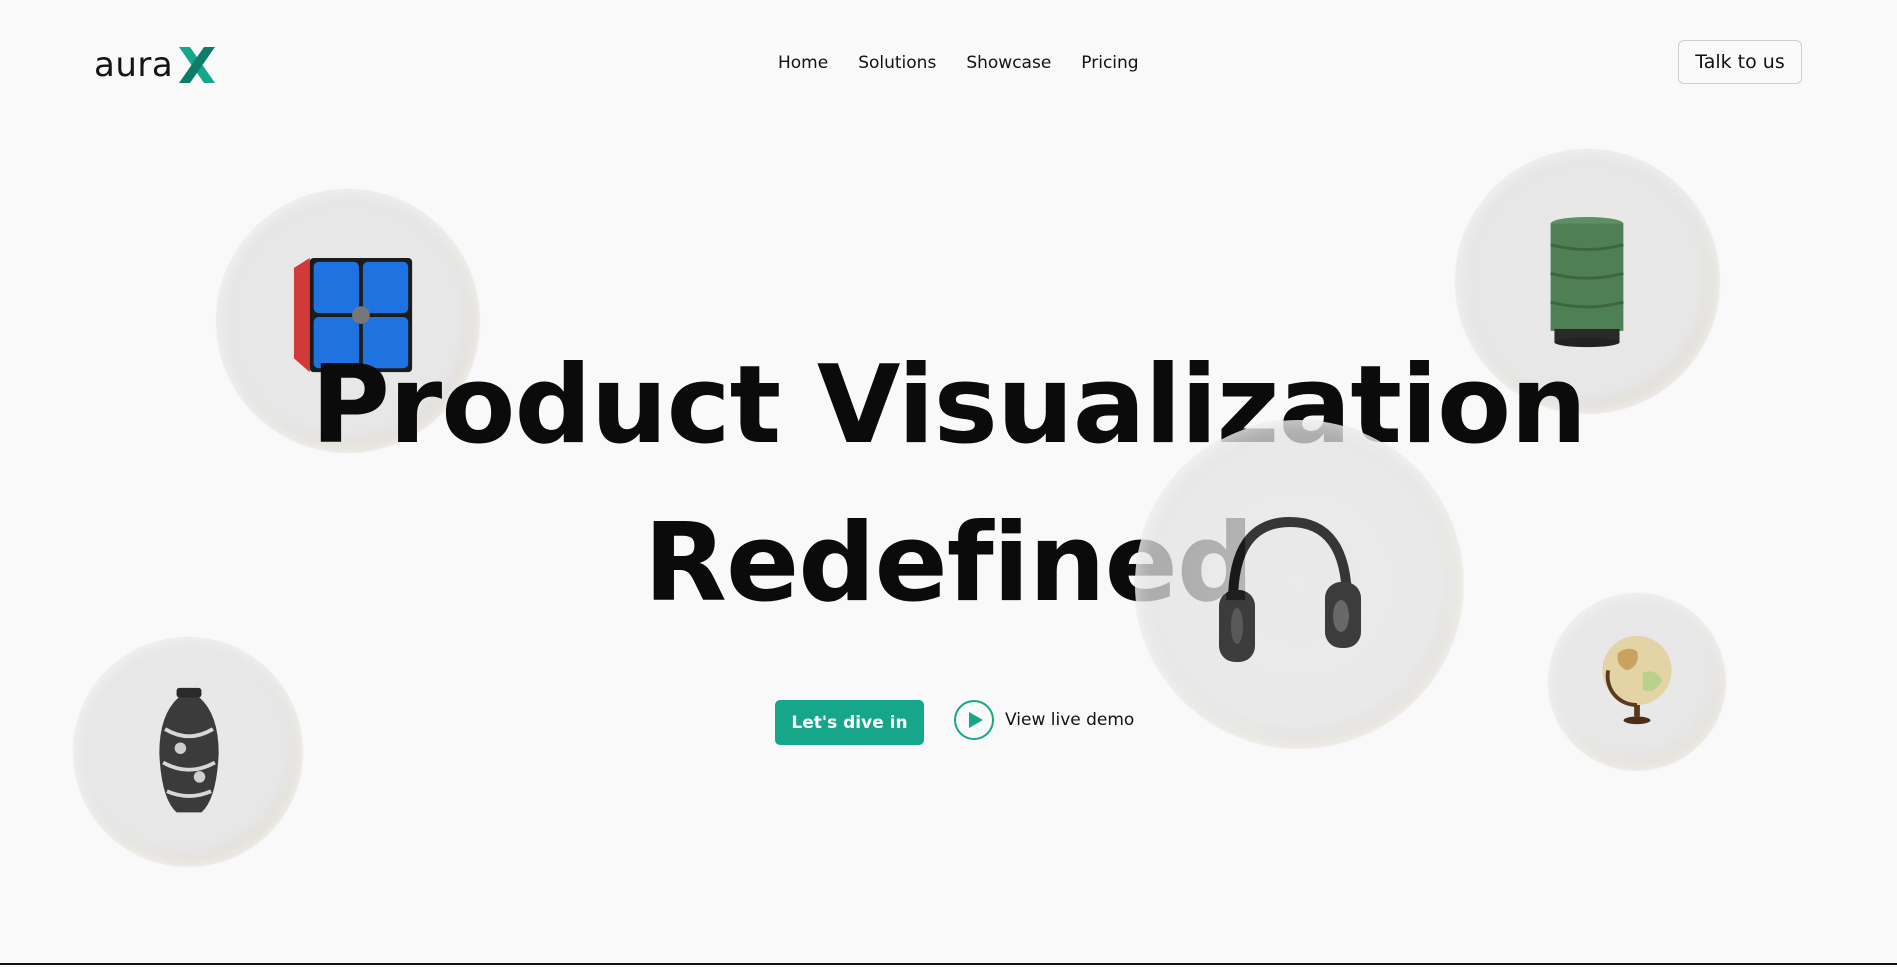  I want to click on brand-logo: aura, so click(155, 65).